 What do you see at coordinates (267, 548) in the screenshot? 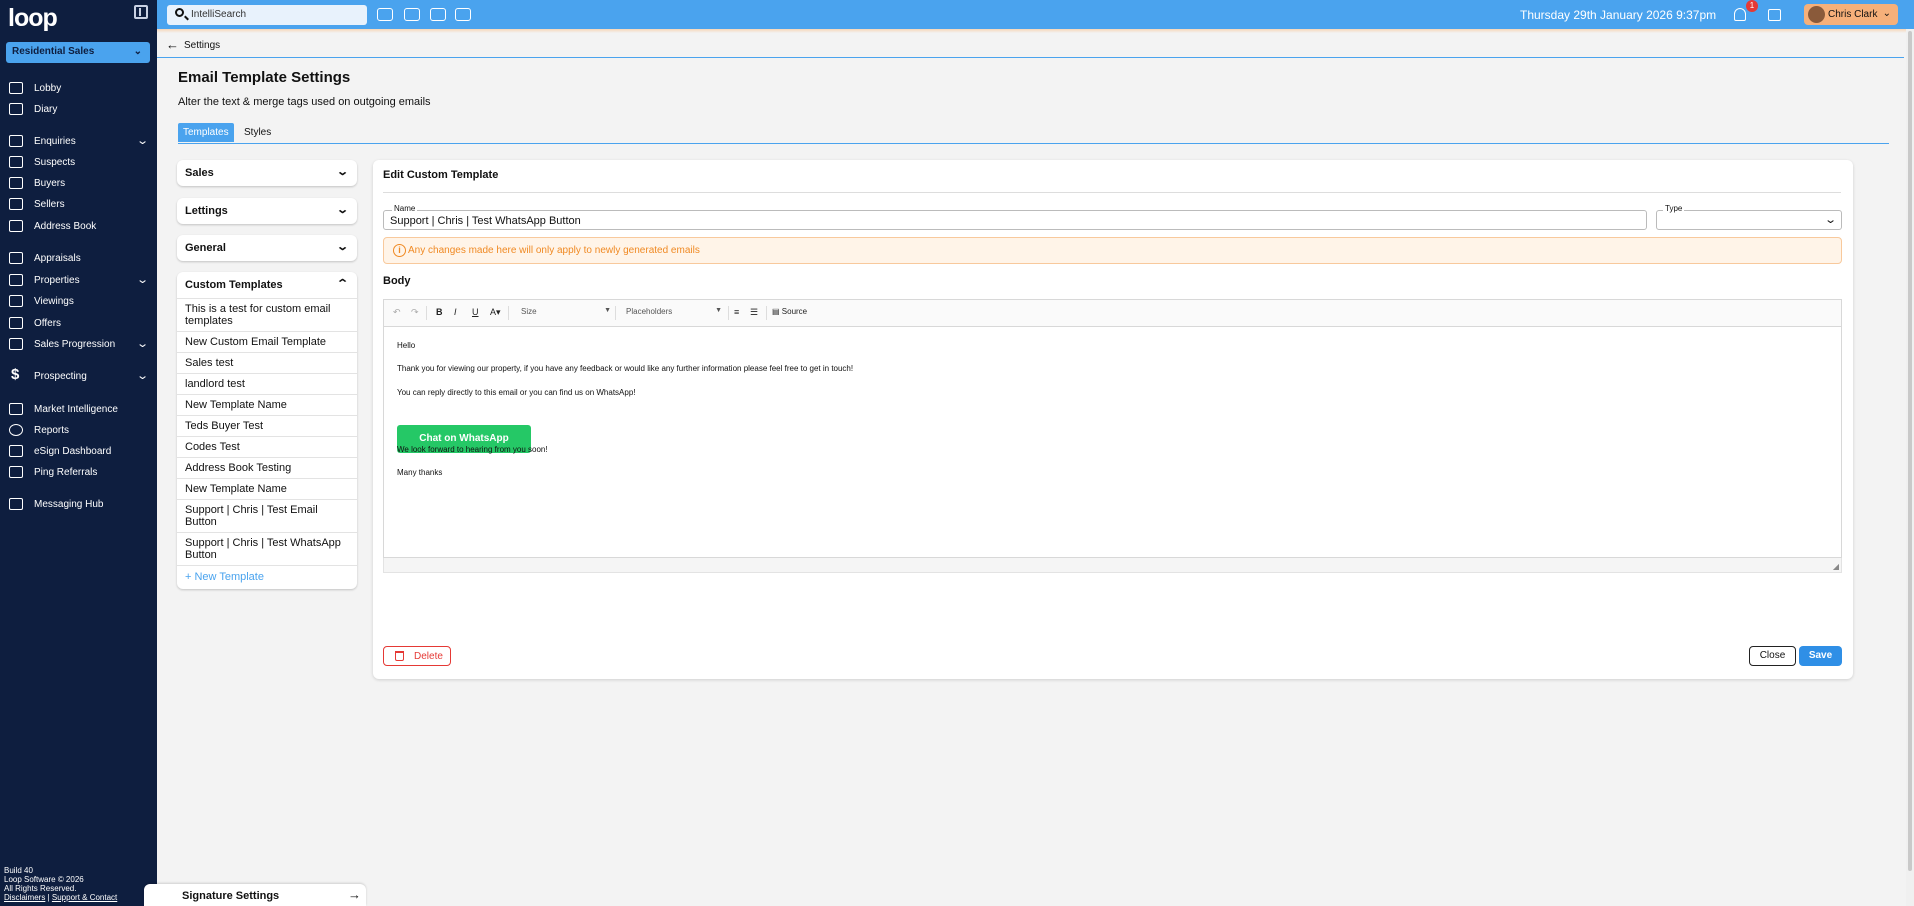
I see `list-item: Support | Chris | Test WhatsApp Button` at bounding box center [267, 548].